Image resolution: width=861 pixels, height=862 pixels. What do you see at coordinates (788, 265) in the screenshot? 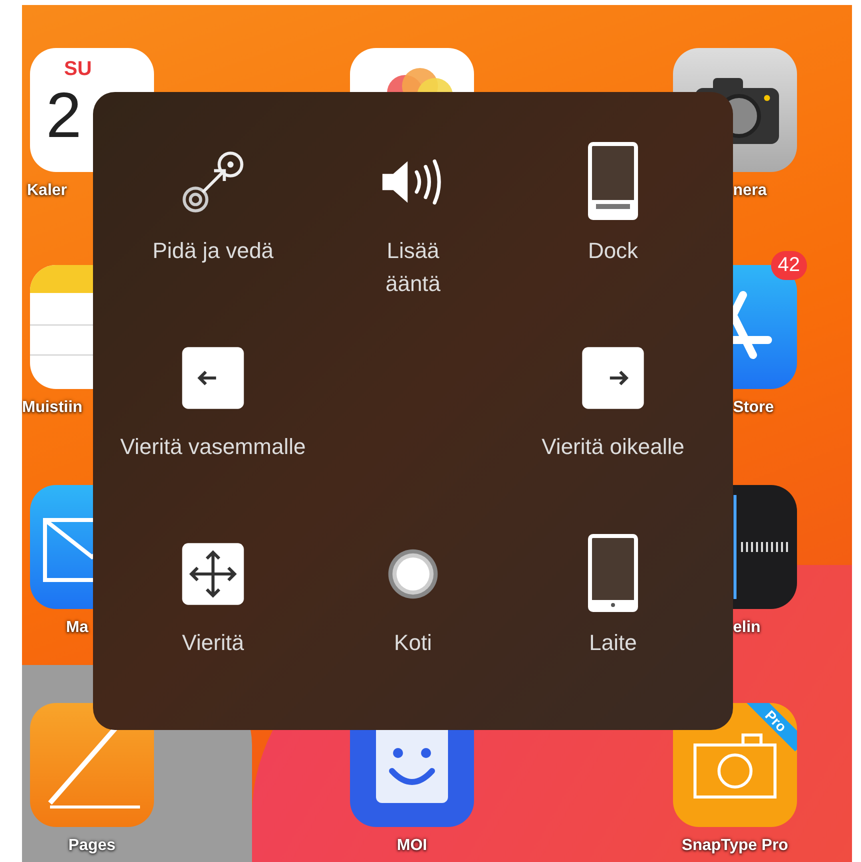
I see `notification-badge: 42` at bounding box center [788, 265].